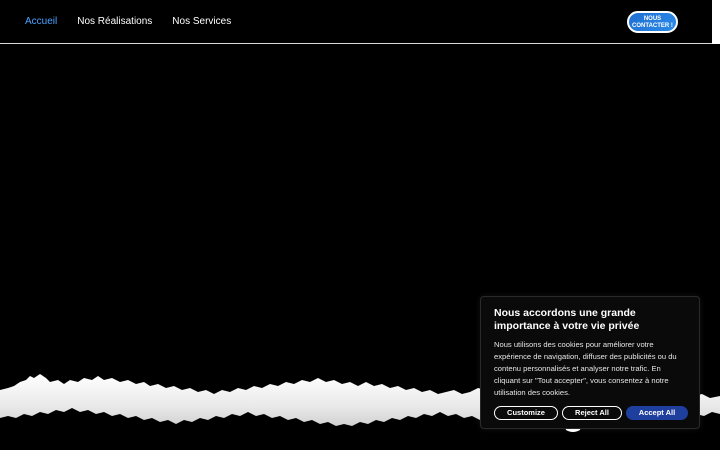 This screenshot has height=450, width=720. I want to click on nav-link-accueil: Accueil, so click(41, 22).